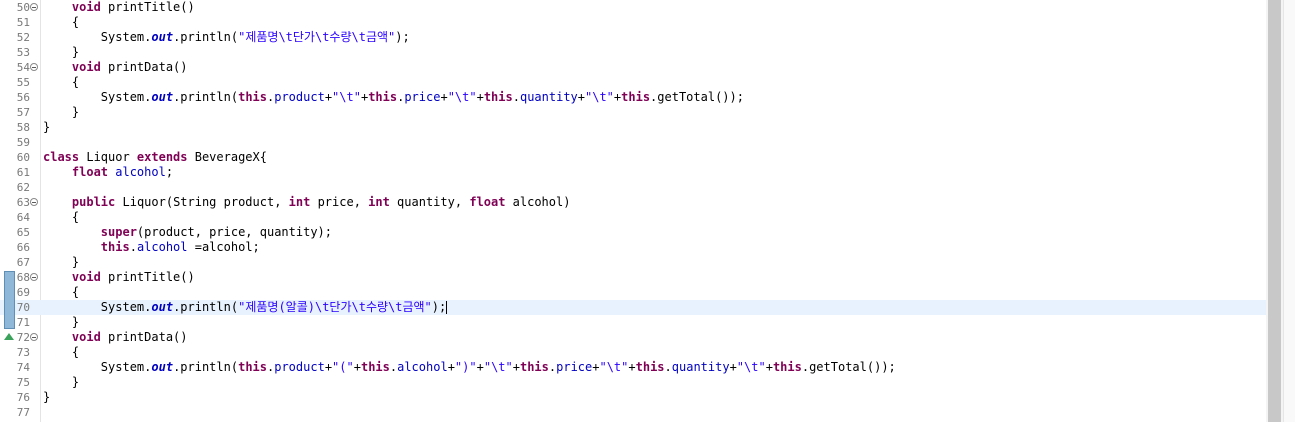 This screenshot has width=1295, height=422. What do you see at coordinates (299, 97) in the screenshot?
I see `token-fld: product` at bounding box center [299, 97].